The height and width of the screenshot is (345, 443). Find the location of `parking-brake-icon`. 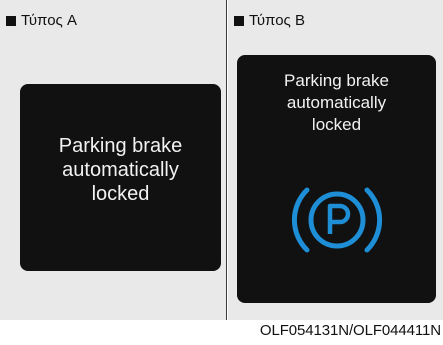

parking-brake-icon is located at coordinates (337, 220).